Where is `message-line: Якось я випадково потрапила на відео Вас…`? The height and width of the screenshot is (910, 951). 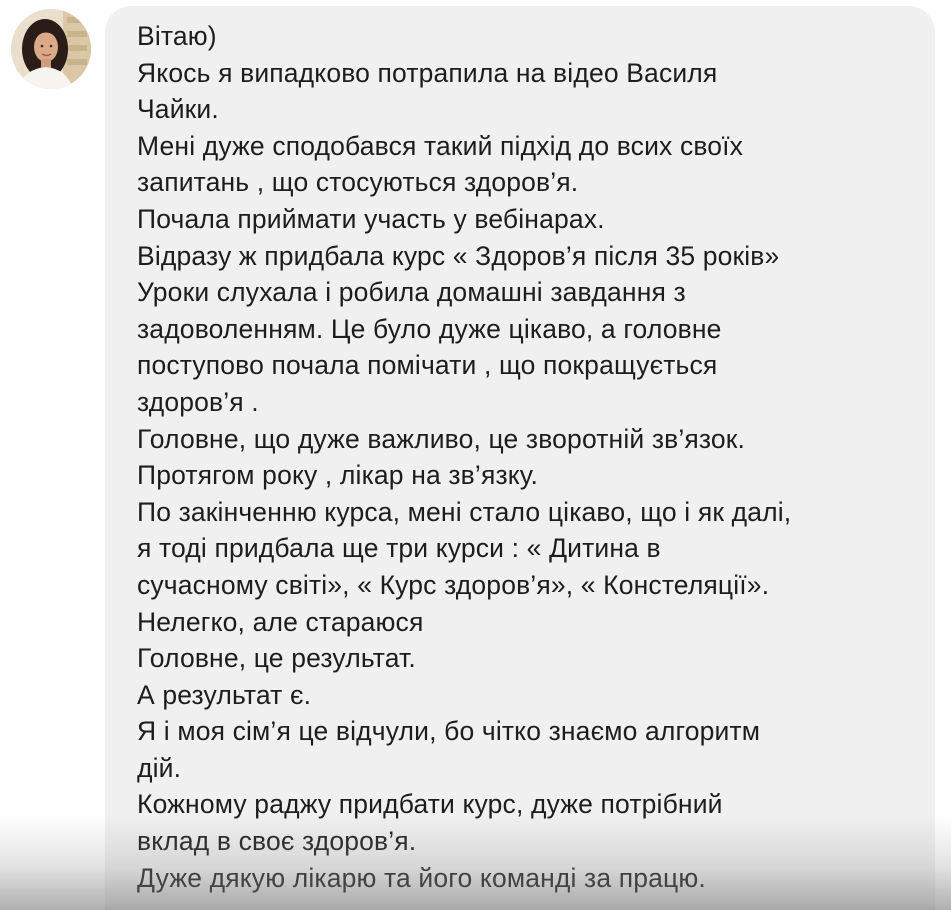 message-line: Якось я випадково потрапила на відео Вас… is located at coordinates (427, 72).